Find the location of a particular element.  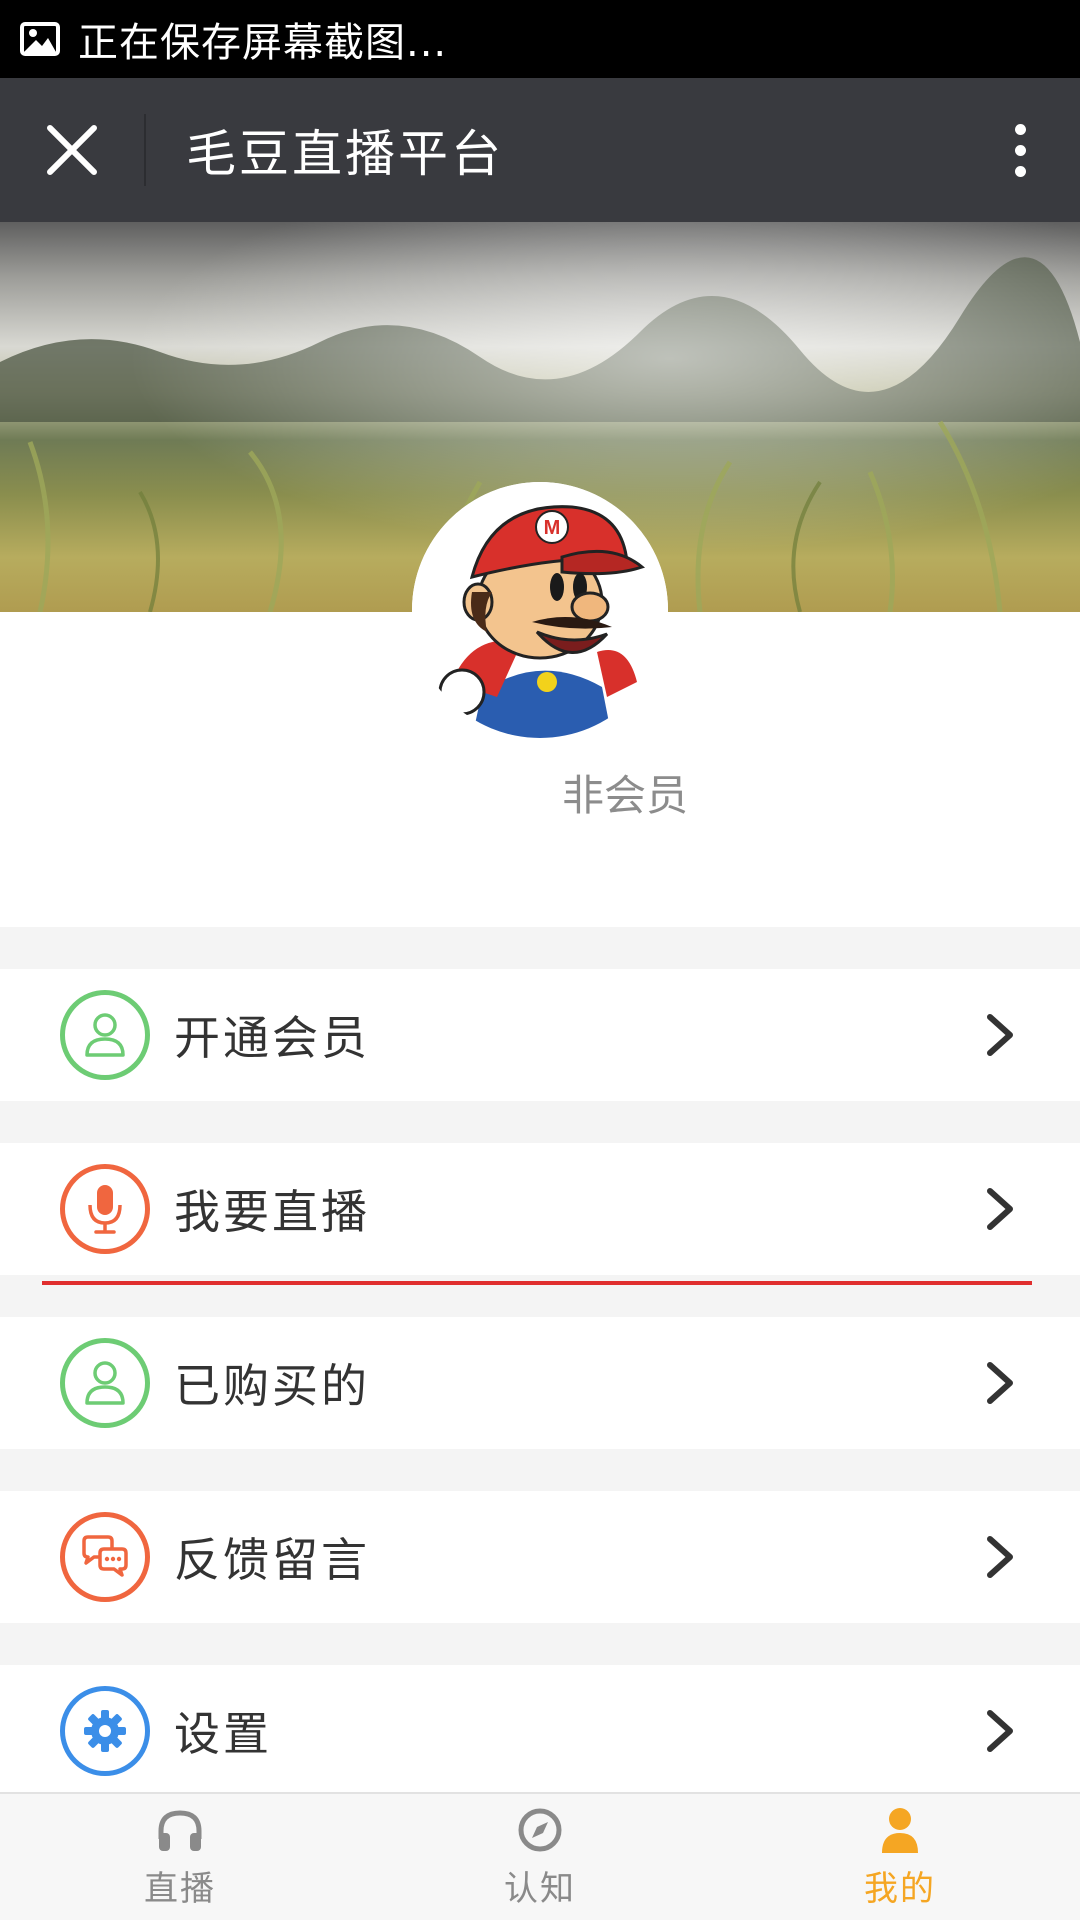

more-options-button is located at coordinates (1020, 150).